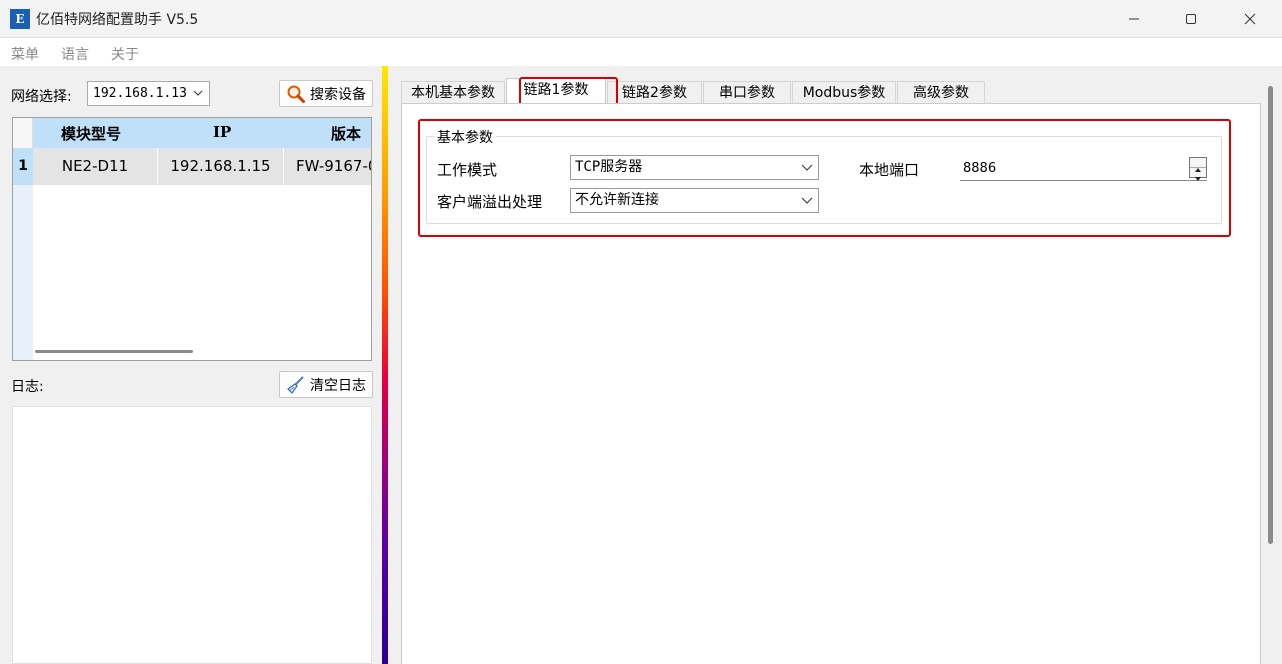 This screenshot has height=664, width=1282. I want to click on local-port-stepper: 8886, so click(1083, 168).